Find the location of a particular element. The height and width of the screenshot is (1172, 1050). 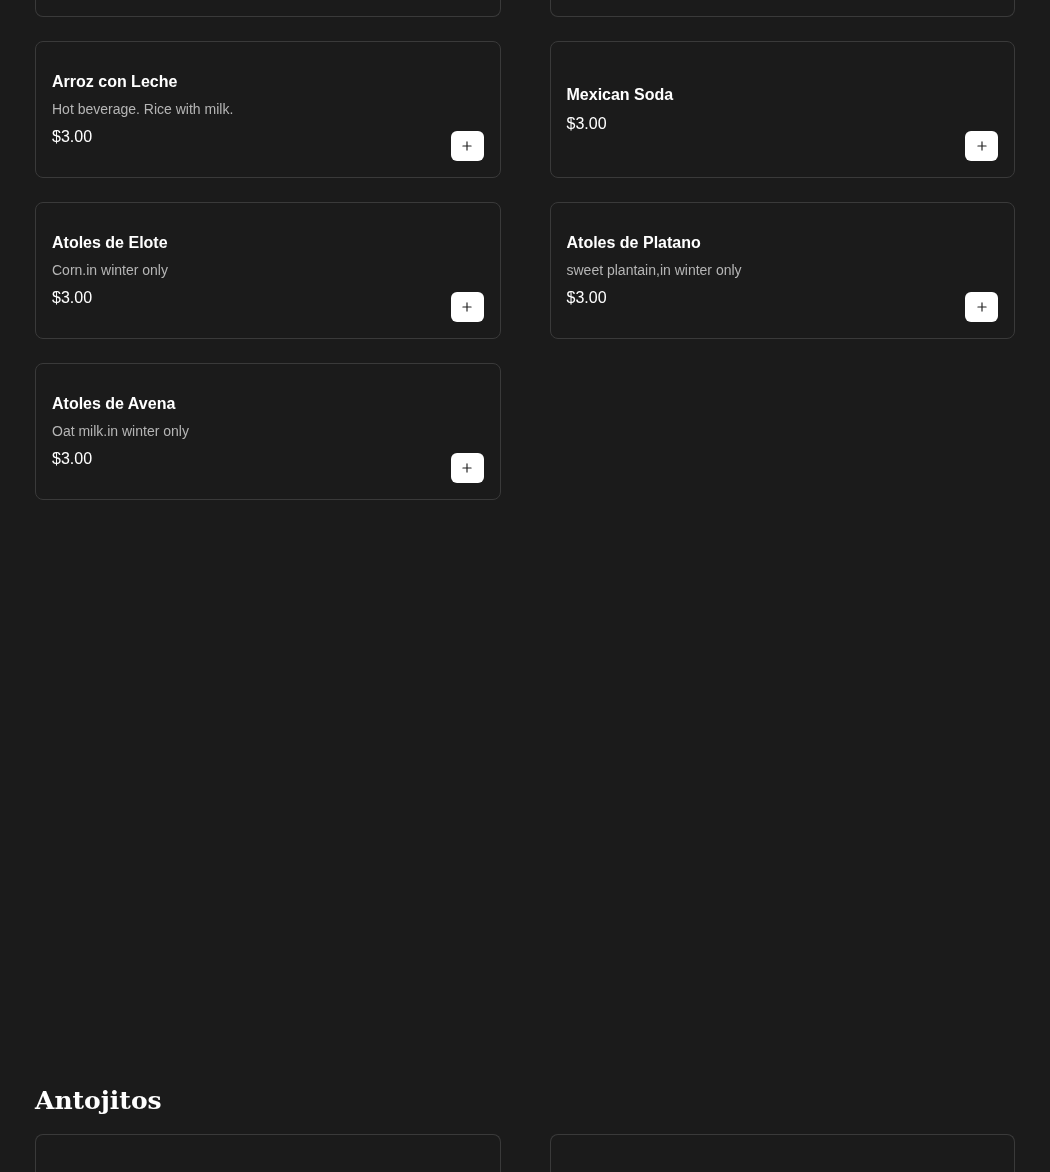

menu-item-card: Arroz con Leche Hot beverage. Rice with milk. $3.00 is located at coordinates (268, 109).